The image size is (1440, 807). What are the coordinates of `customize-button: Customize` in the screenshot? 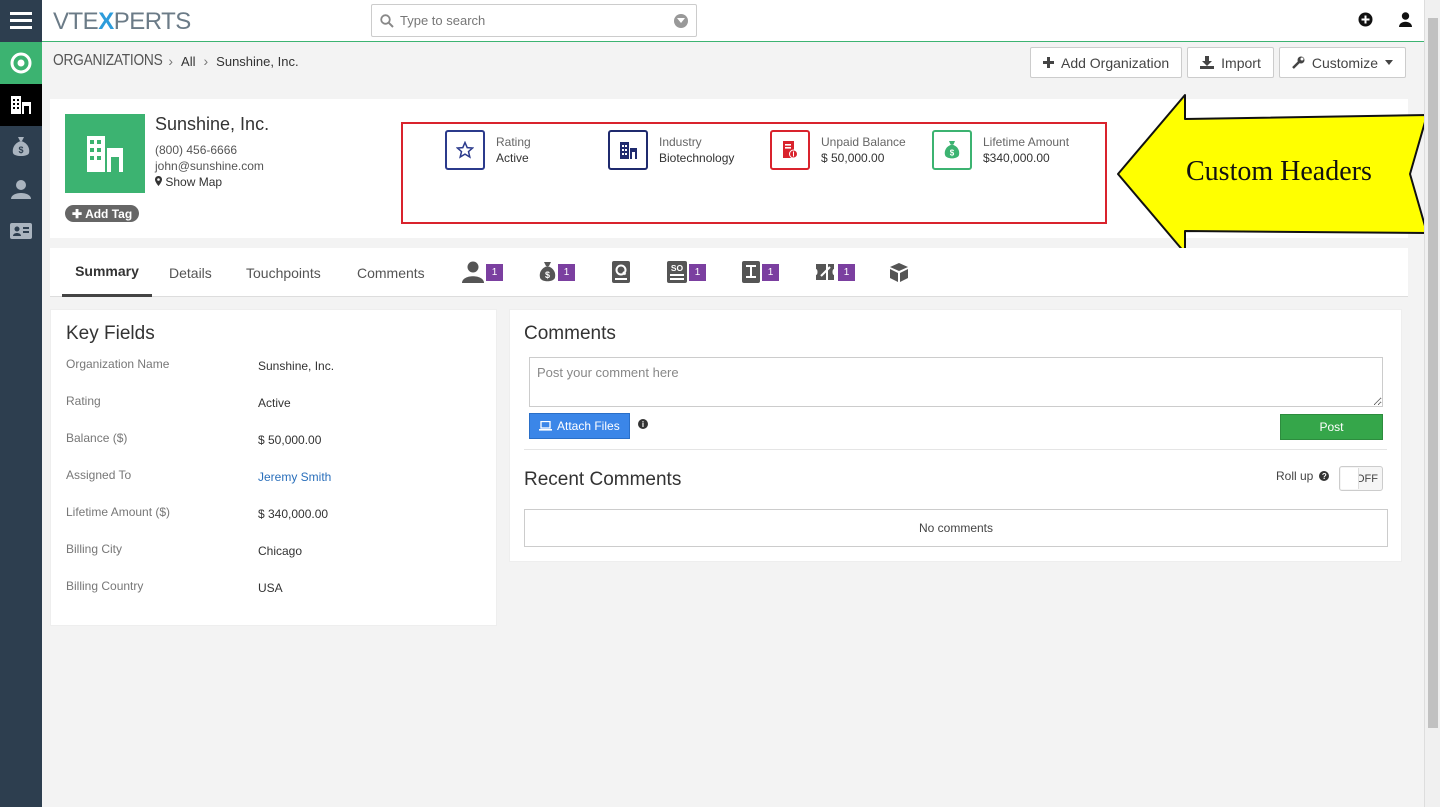 It's located at (1342, 62).